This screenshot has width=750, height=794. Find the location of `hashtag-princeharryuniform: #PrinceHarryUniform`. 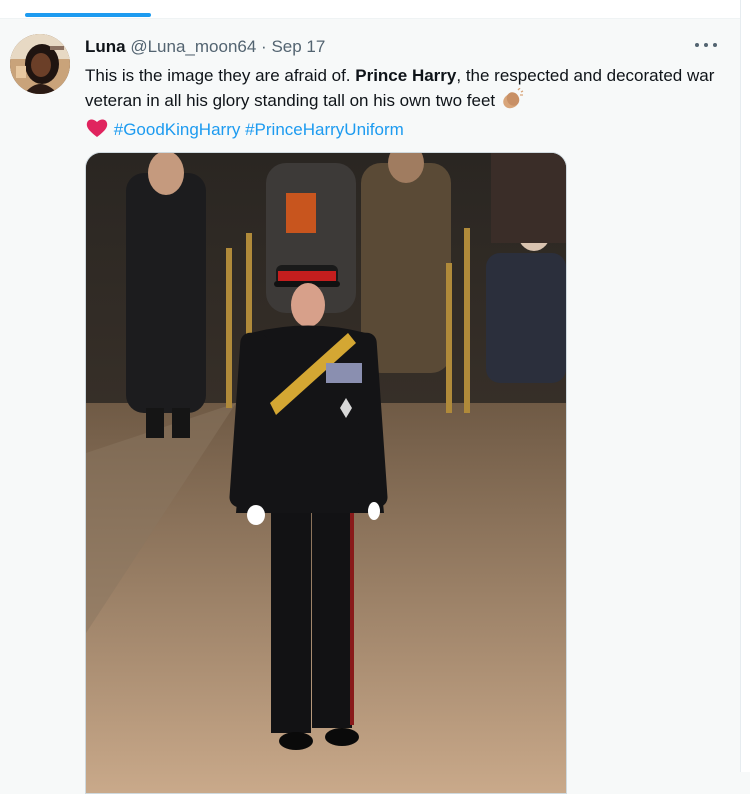

hashtag-princeharryuniform: #PrinceHarryUniform is located at coordinates (324, 129).